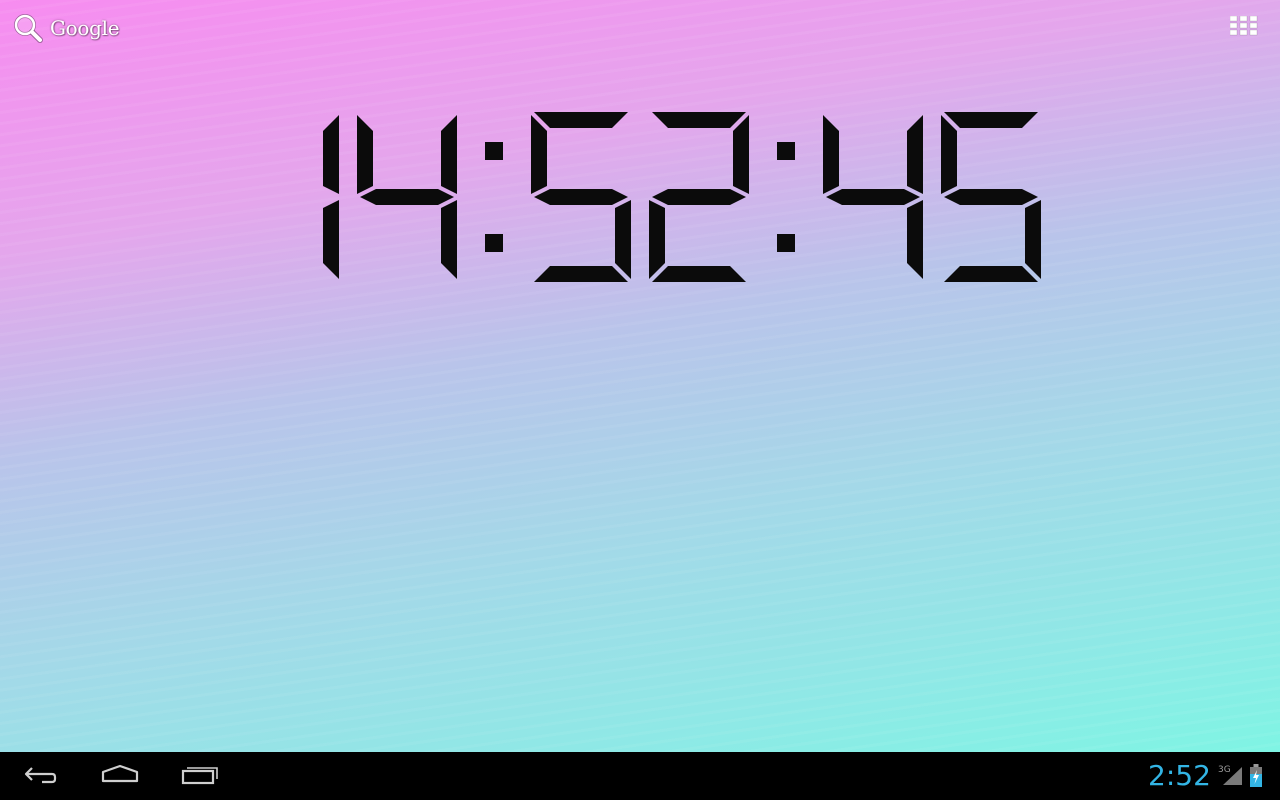 The height and width of the screenshot is (800, 1280). I want to click on google-search-bar: Google, so click(66, 28).